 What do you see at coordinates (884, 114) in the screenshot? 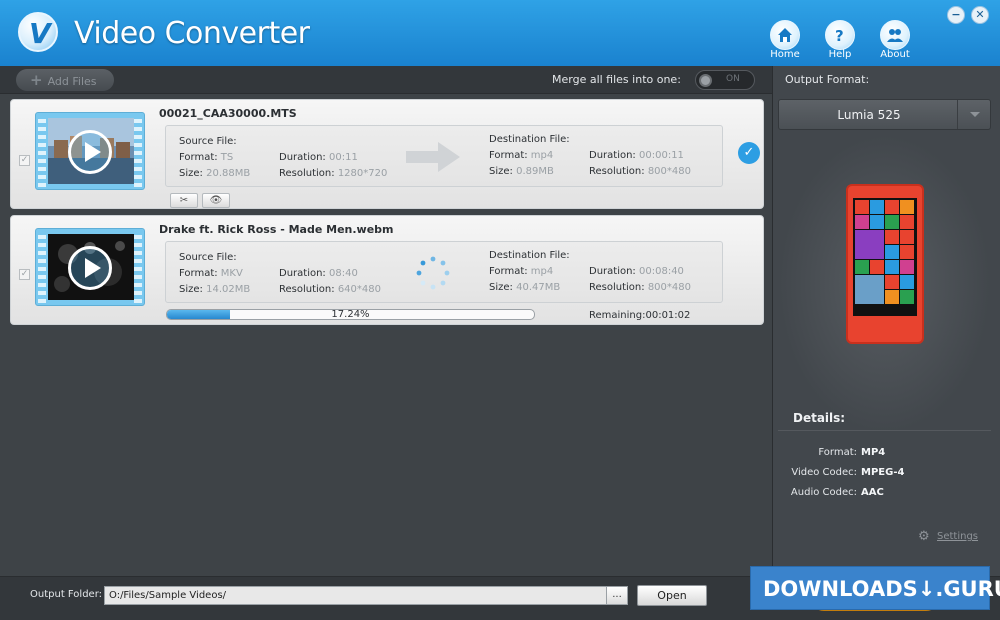
I see `device-select: Lumia 525` at bounding box center [884, 114].